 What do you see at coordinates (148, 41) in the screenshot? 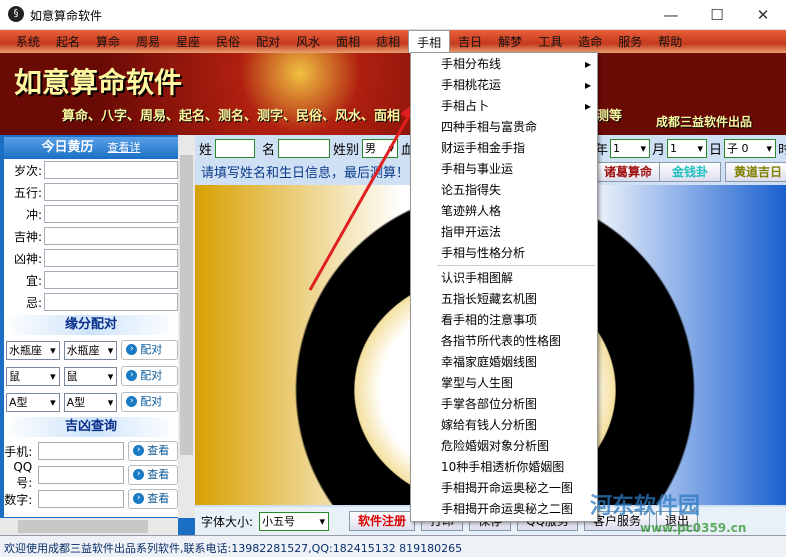
I see `menu-3: 周易` at bounding box center [148, 41].